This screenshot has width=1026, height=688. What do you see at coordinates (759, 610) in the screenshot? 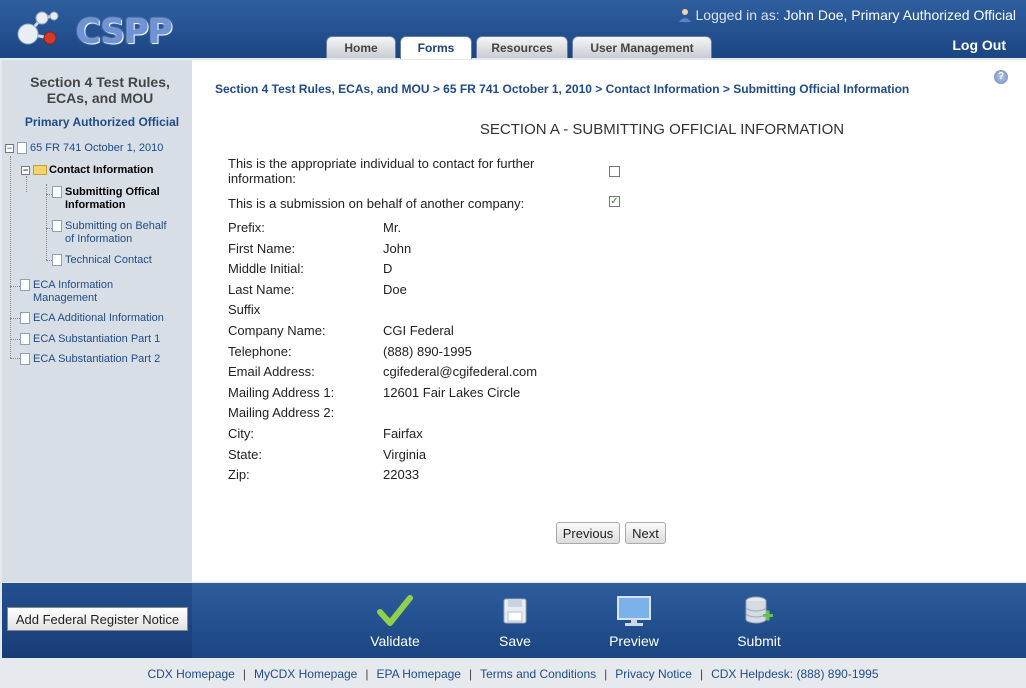
I see `database-add-icon` at bounding box center [759, 610].